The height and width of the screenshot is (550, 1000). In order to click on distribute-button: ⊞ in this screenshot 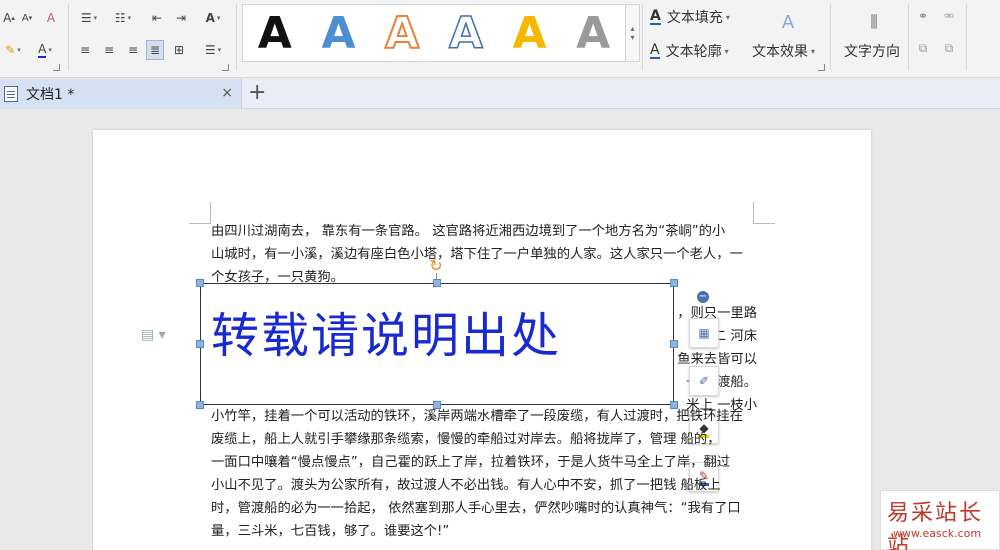, I will do `click(179, 50)`.